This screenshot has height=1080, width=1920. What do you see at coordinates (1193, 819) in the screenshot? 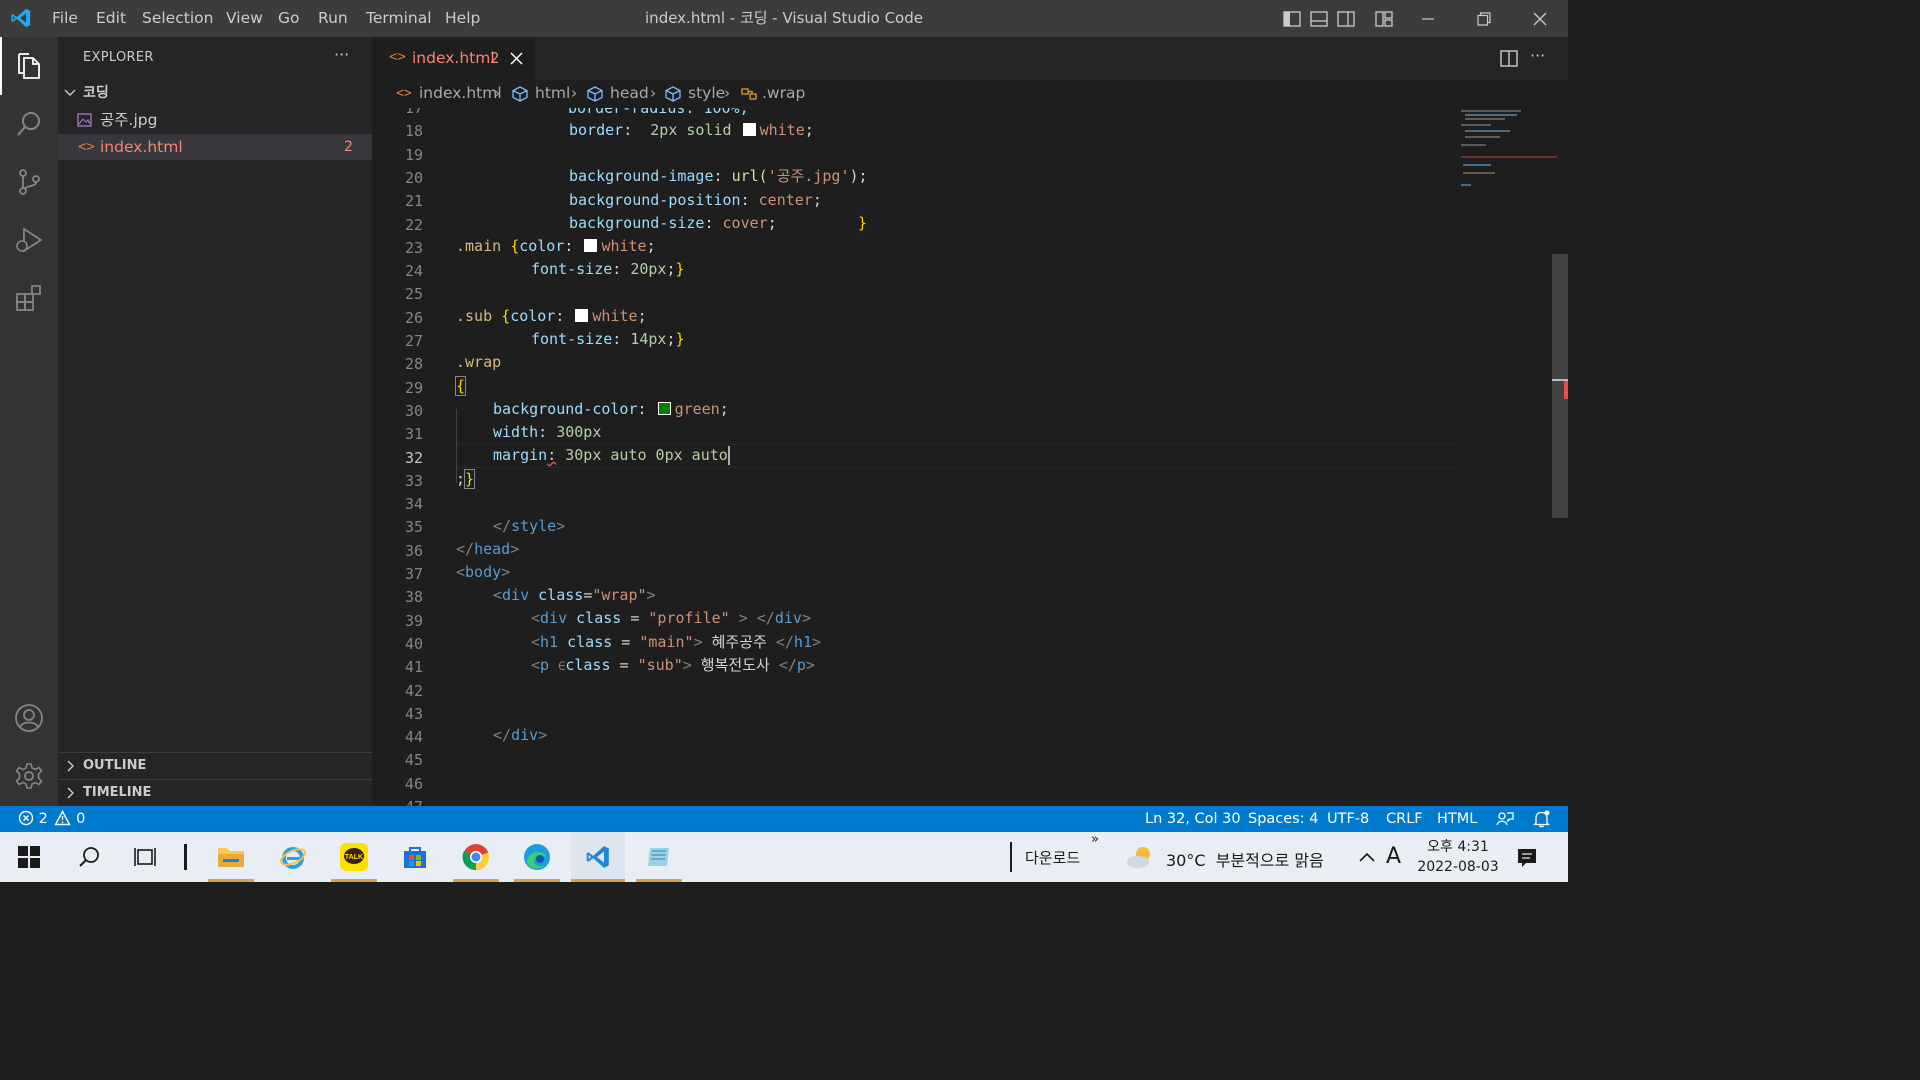
I see `cursor-position-status: Ln 32, Col 30` at bounding box center [1193, 819].